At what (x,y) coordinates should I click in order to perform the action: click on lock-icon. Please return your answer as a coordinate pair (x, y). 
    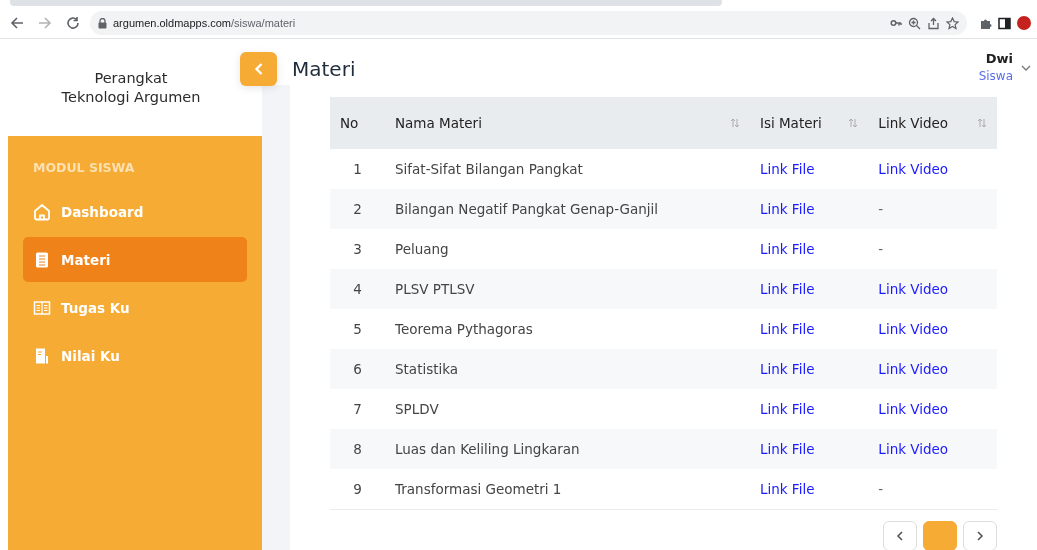
    Looking at the image, I should click on (102, 23).